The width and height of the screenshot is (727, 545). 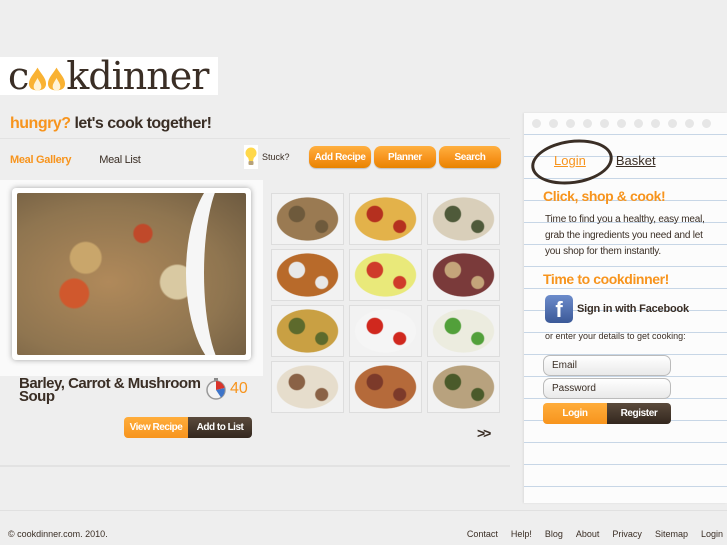 What do you see at coordinates (75, 160) in the screenshot?
I see `view-tabs: Meal Gallery Meal List` at bounding box center [75, 160].